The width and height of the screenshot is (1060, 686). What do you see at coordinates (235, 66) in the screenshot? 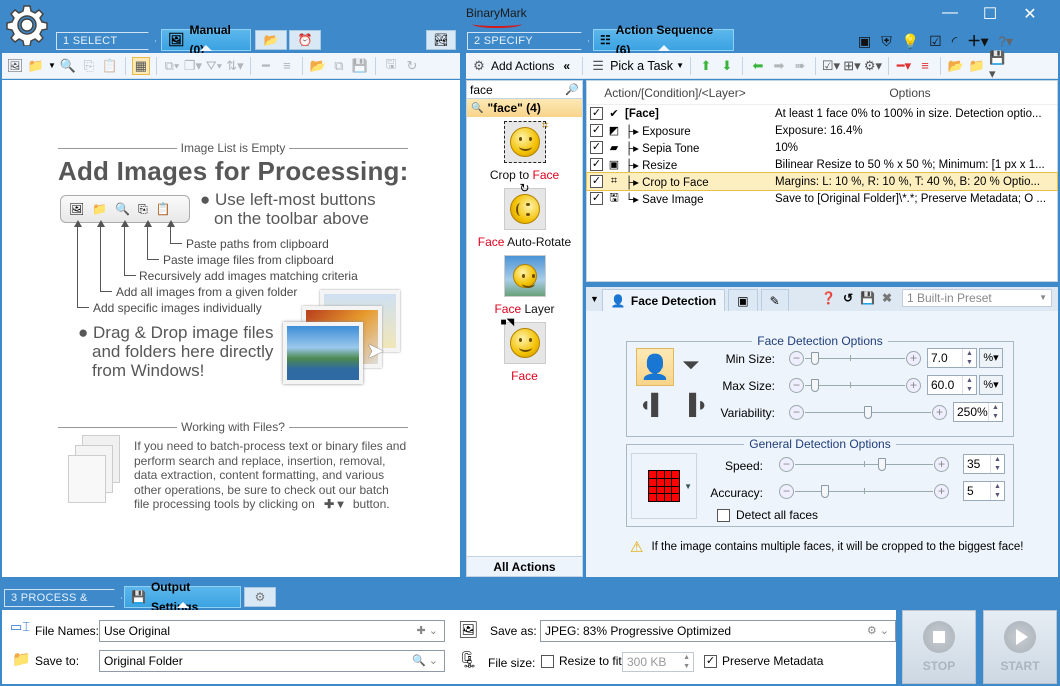
I see `sort-button: ⇅▾` at bounding box center [235, 66].